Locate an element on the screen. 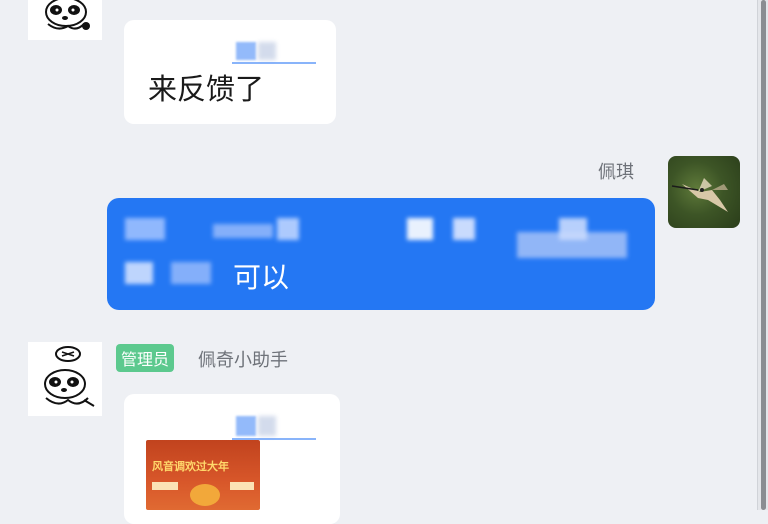  message-text: 可以 is located at coordinates (261, 277).